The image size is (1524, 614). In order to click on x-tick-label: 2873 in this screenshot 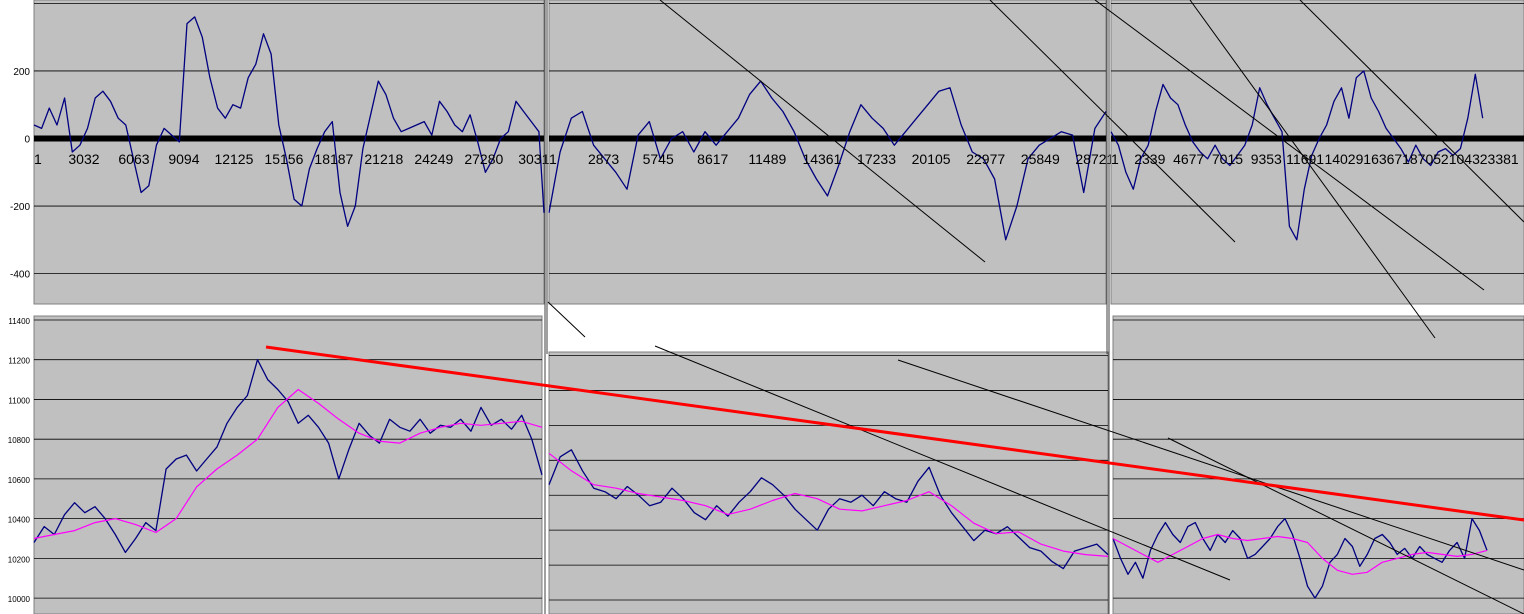, I will do `click(603, 159)`.